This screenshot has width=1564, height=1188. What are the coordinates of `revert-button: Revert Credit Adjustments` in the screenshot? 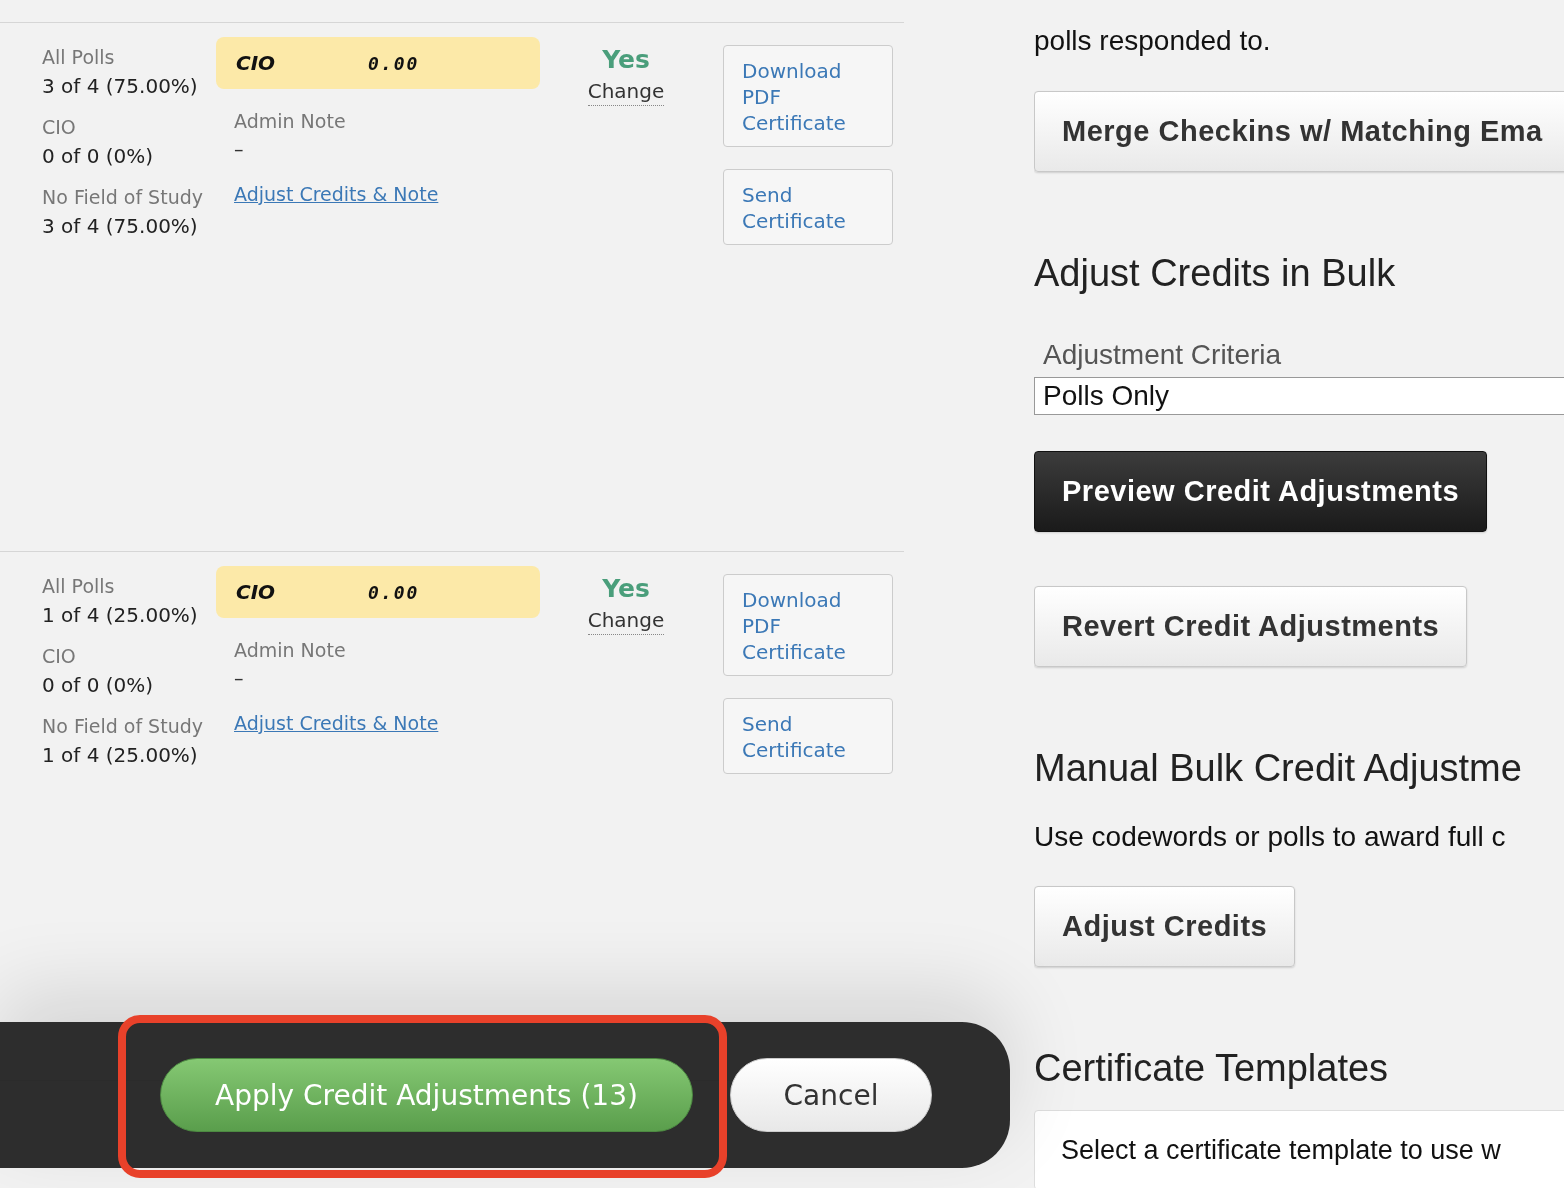 It's located at (1251, 626).